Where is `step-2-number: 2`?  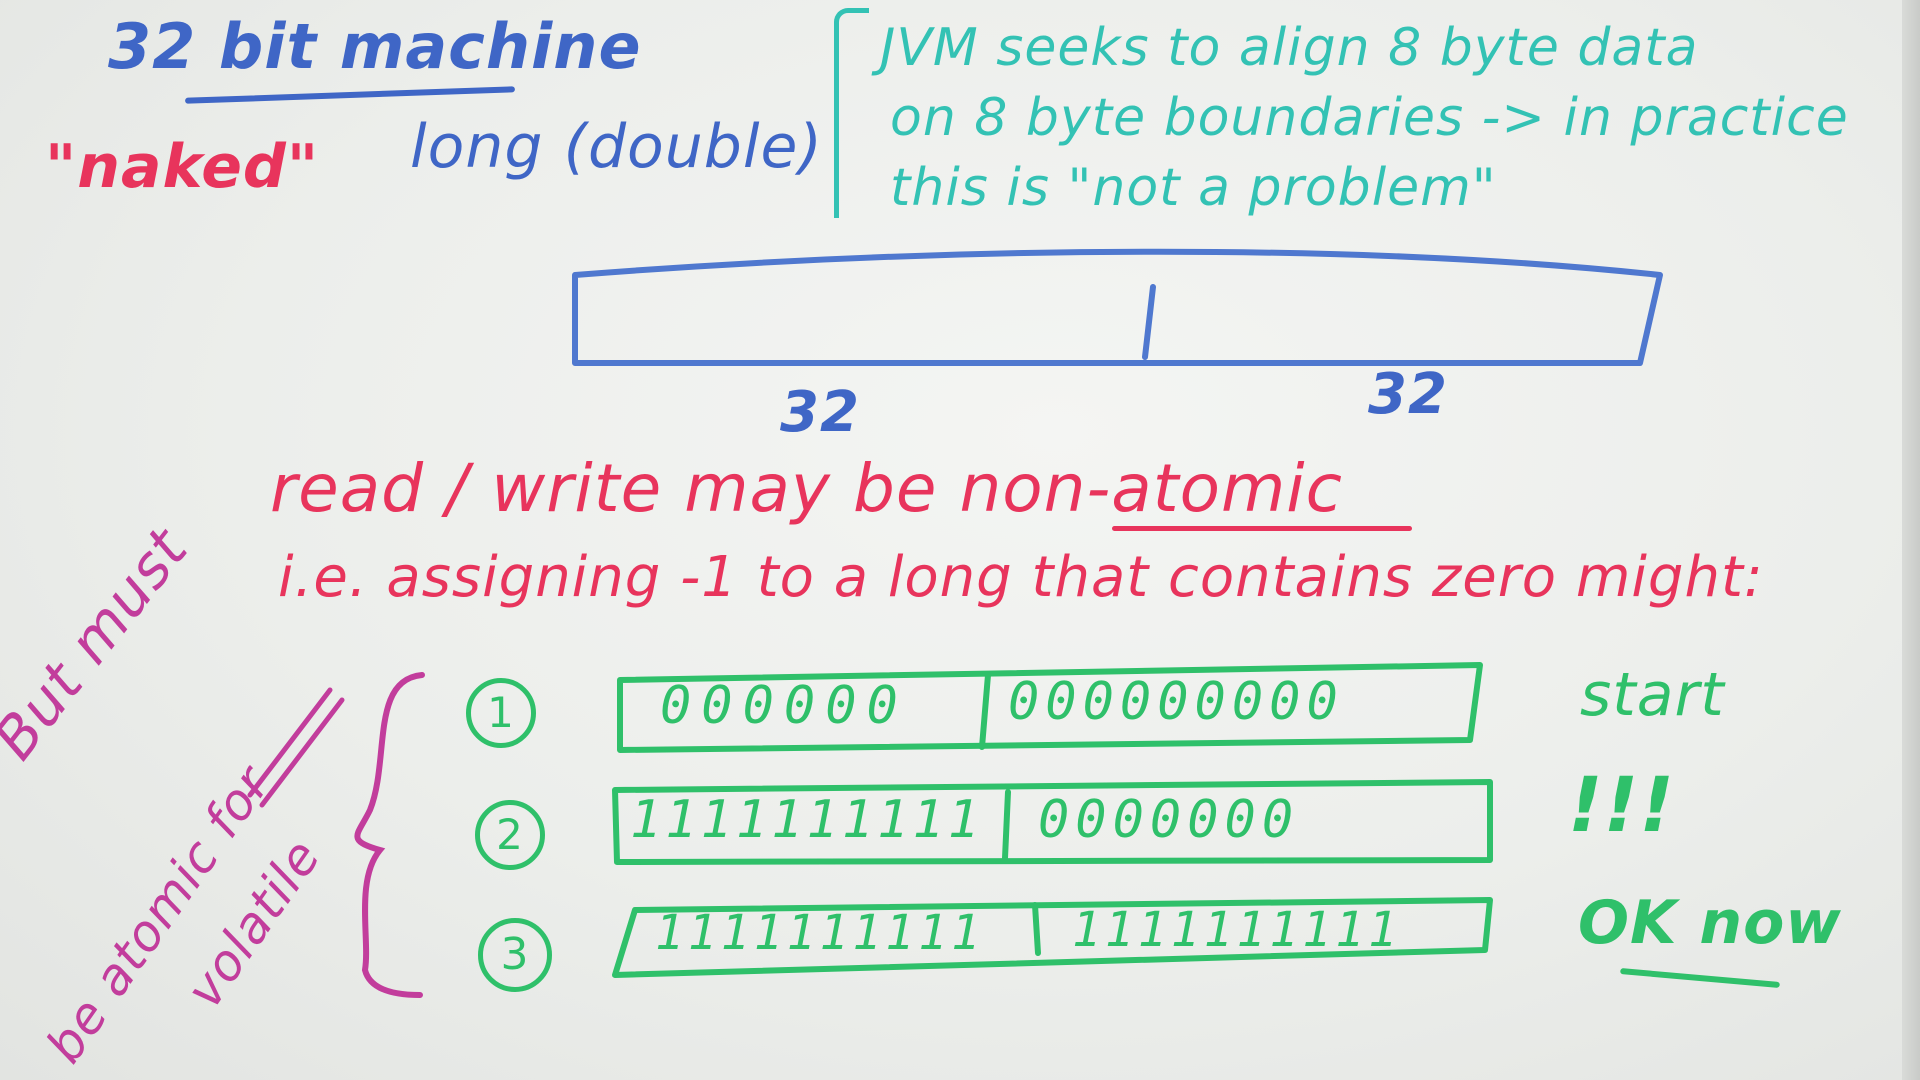 step-2-number: 2 is located at coordinates (510, 835).